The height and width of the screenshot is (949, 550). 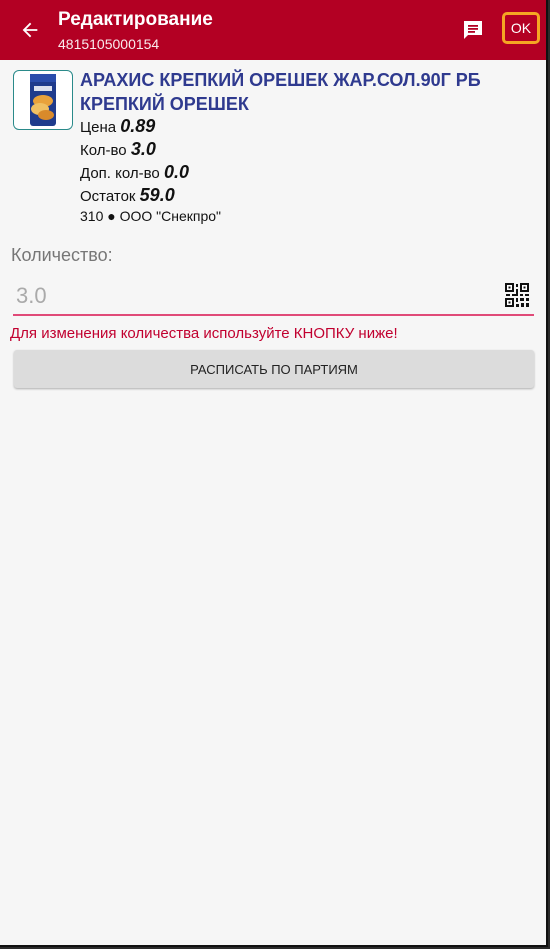 I want to click on quantity-input, so click(x=256, y=296).